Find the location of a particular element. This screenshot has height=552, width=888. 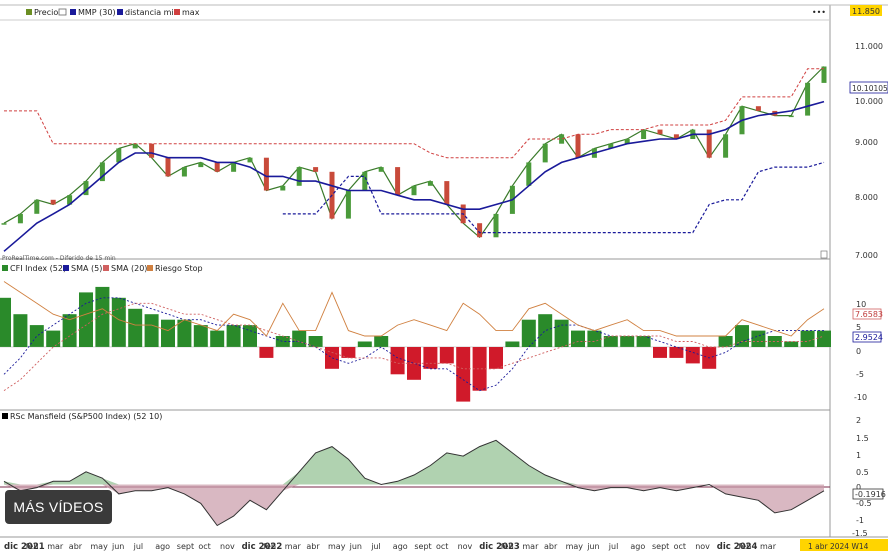

more-videos-button: MÁS VÍDEOS is located at coordinates (58, 507).